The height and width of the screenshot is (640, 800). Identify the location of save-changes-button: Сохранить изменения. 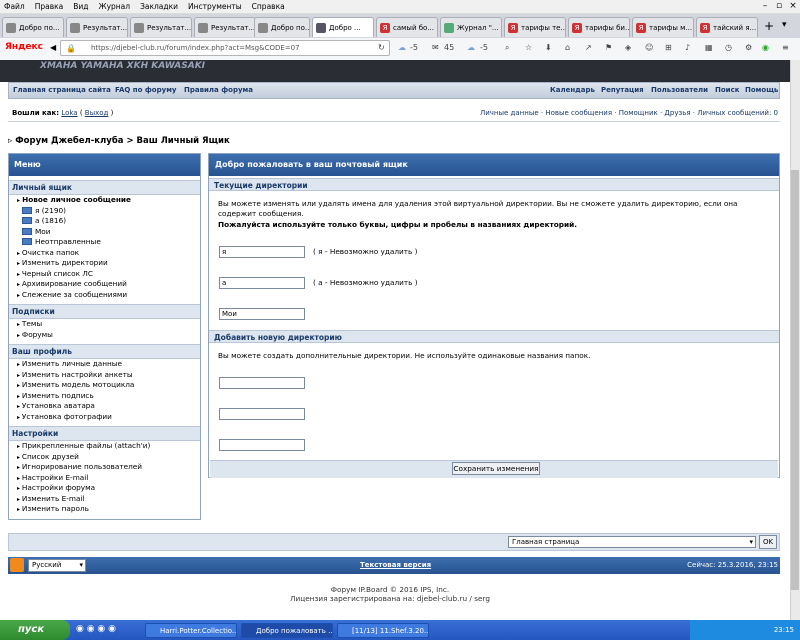
(496, 468).